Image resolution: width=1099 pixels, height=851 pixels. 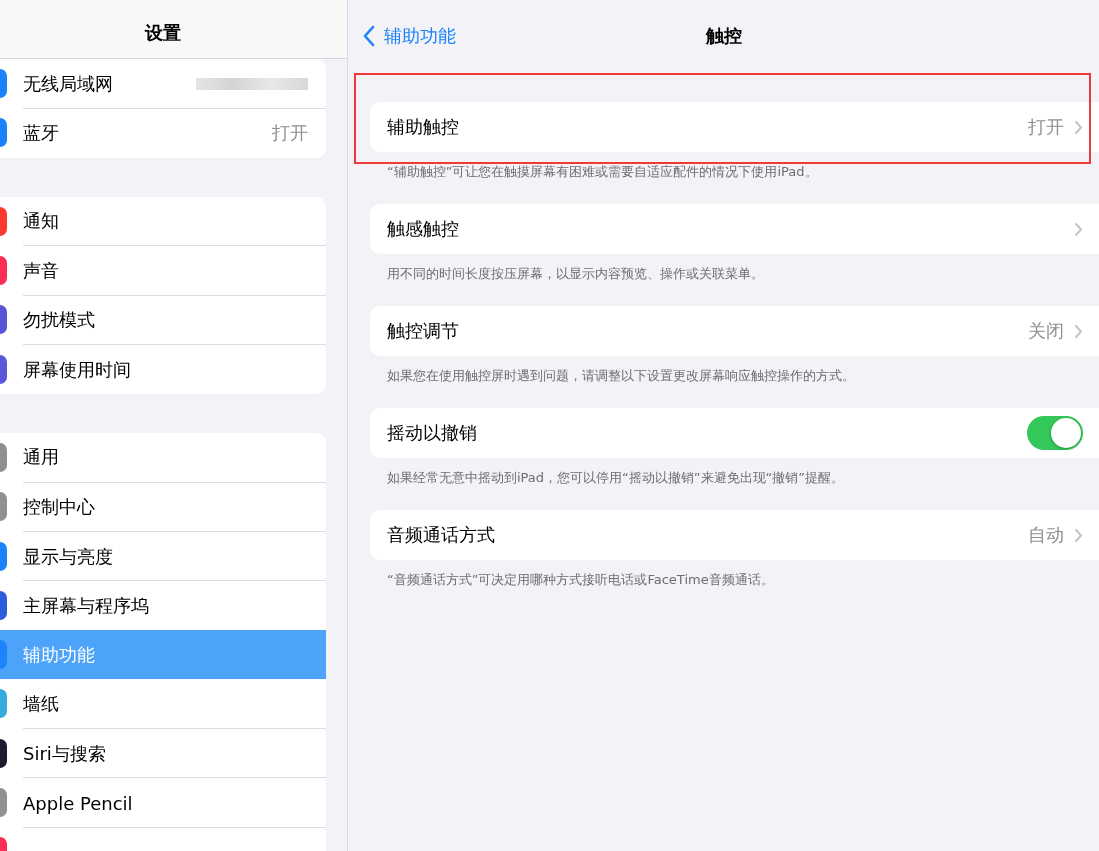 What do you see at coordinates (423, 229) in the screenshot?
I see `setting-label: 触感触控` at bounding box center [423, 229].